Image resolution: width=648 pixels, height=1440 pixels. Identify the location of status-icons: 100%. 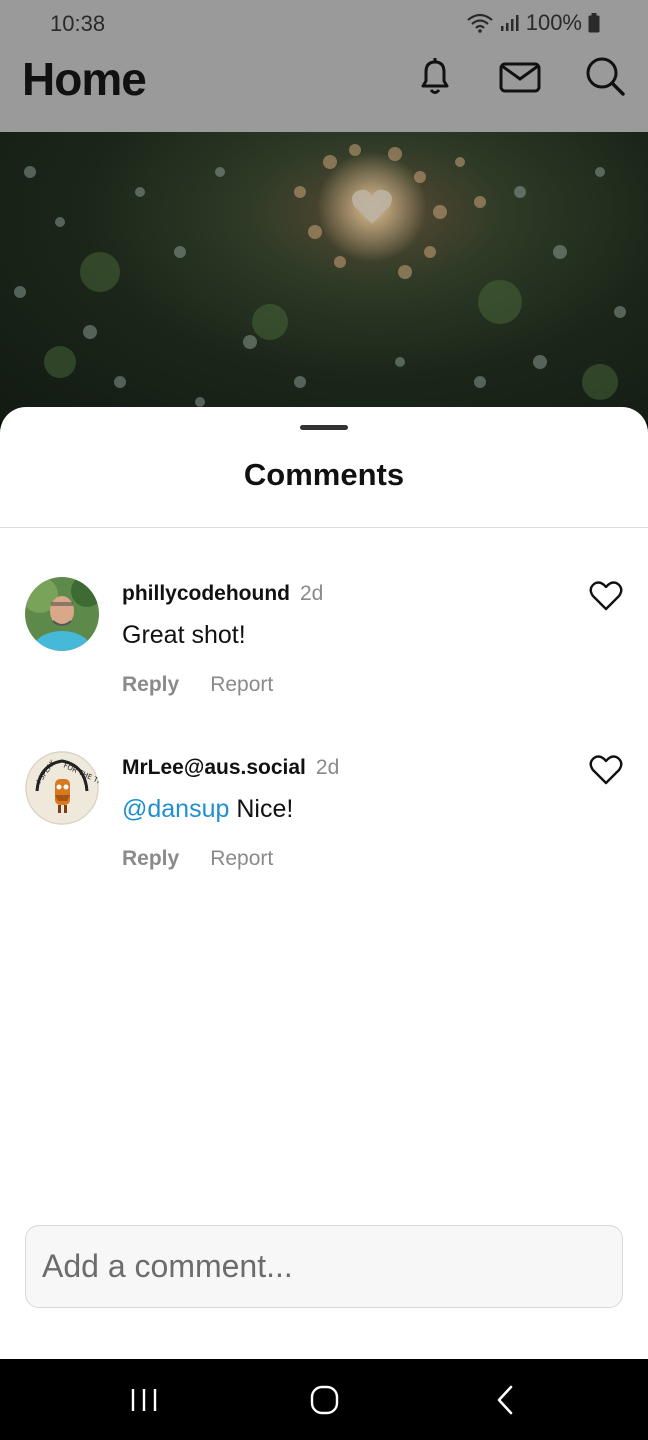
(533, 23).